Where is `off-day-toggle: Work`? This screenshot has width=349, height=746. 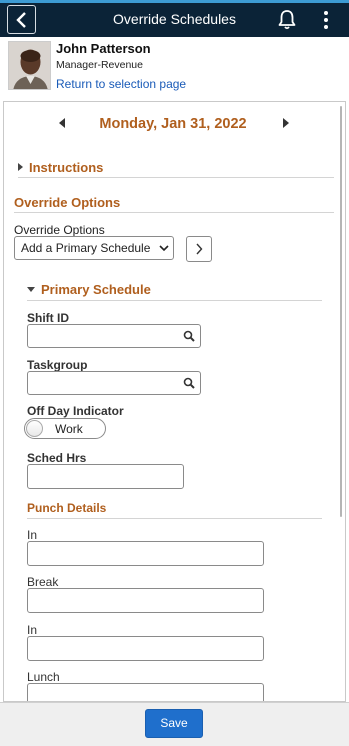
off-day-toggle: Work is located at coordinates (65, 428).